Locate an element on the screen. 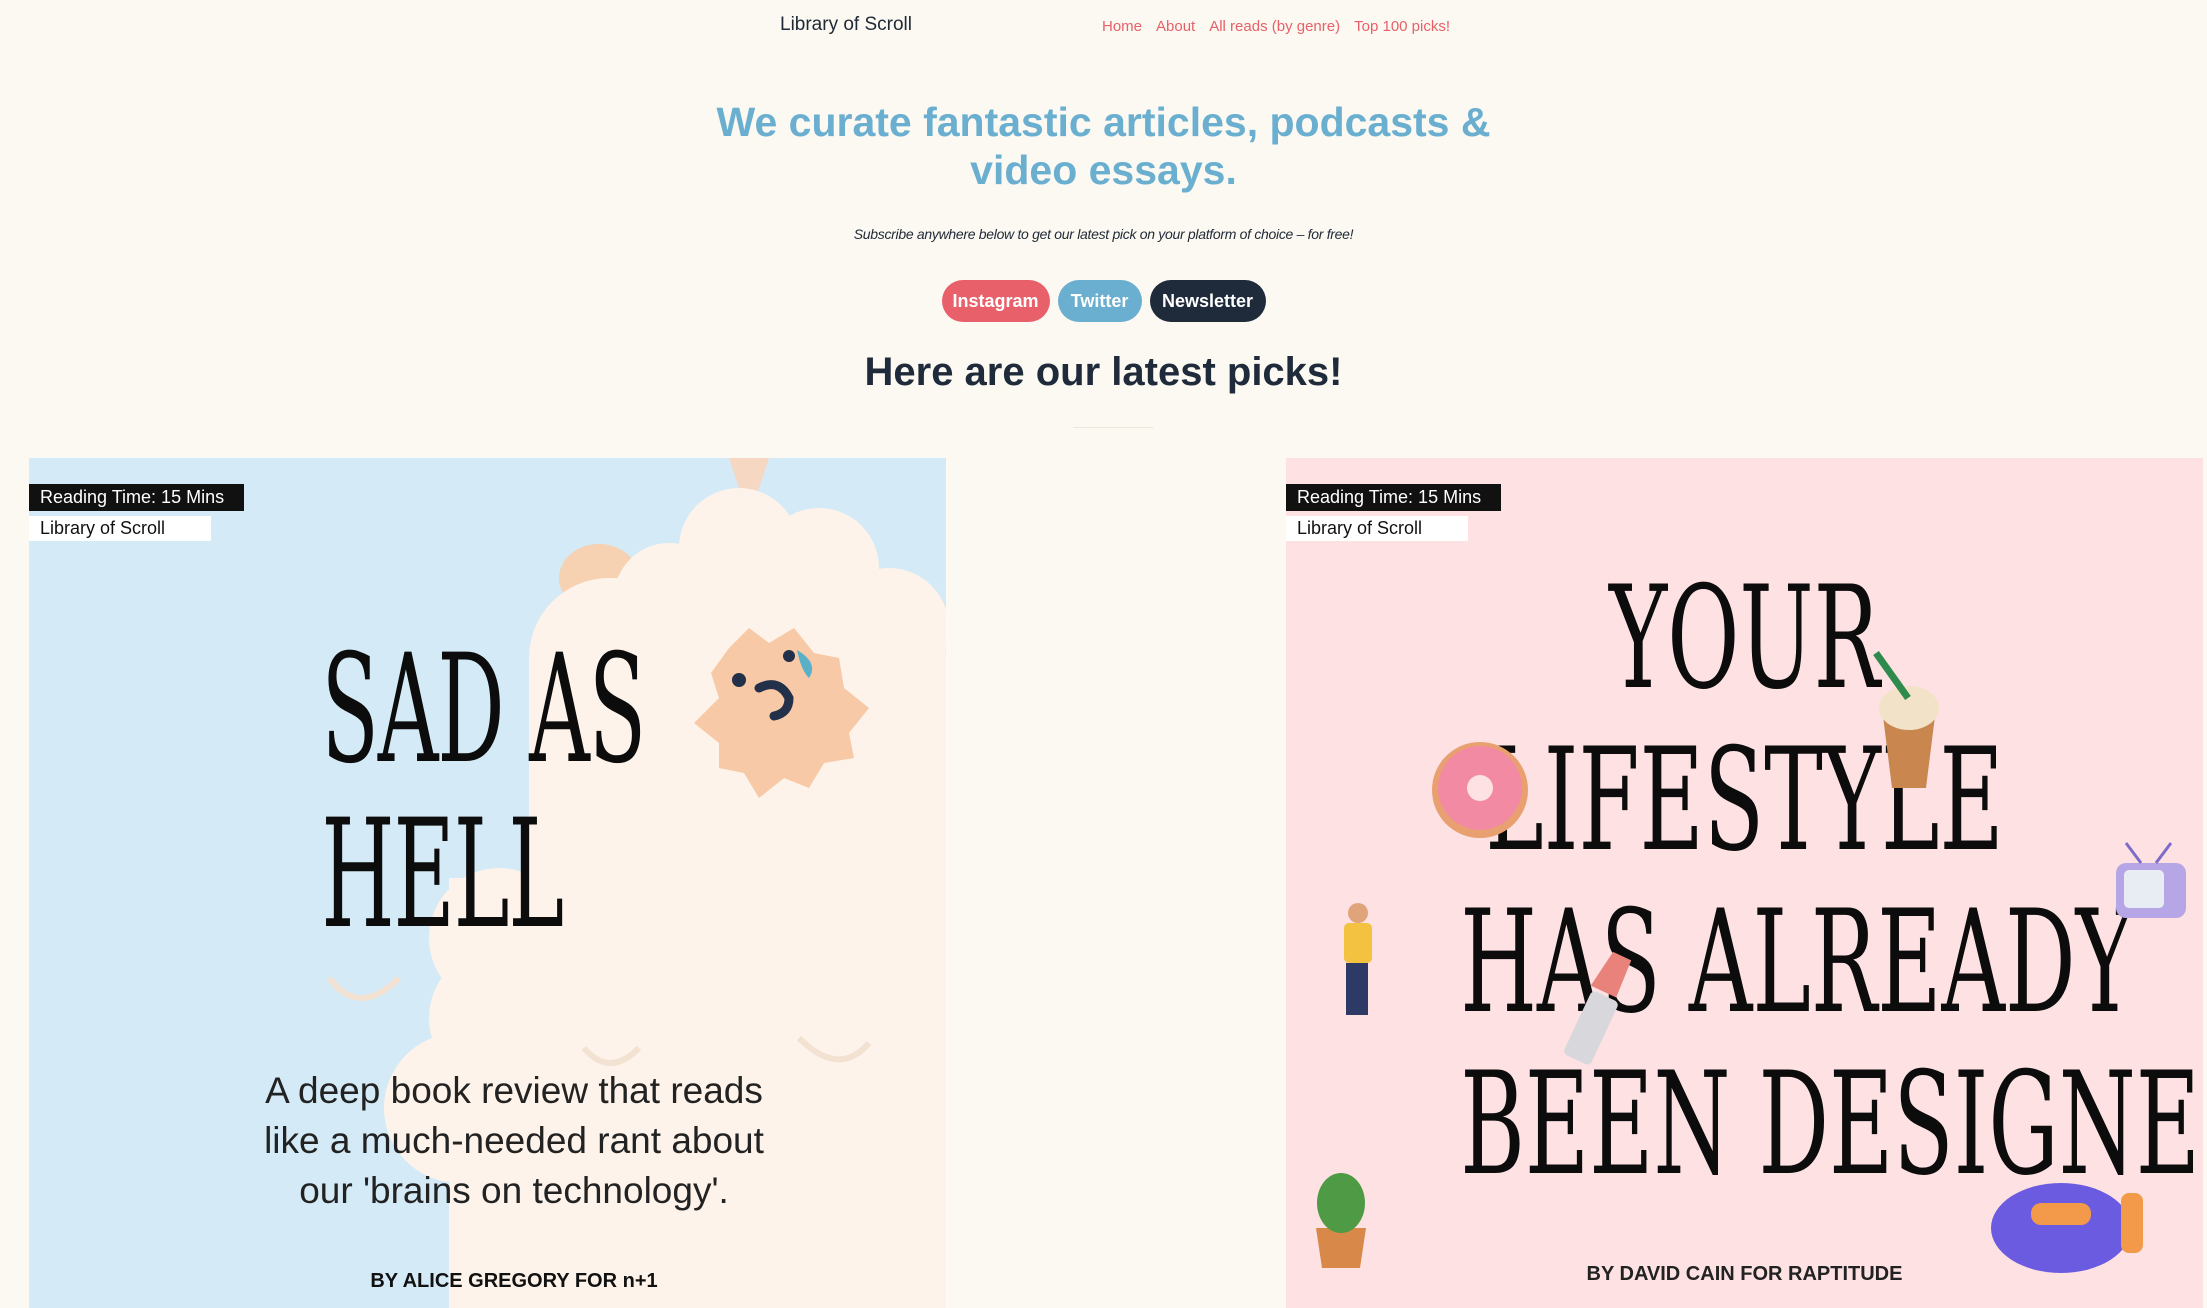 The height and width of the screenshot is (1308, 2207). nav-all-reads-link: All reads (by genre) is located at coordinates (1274, 26).